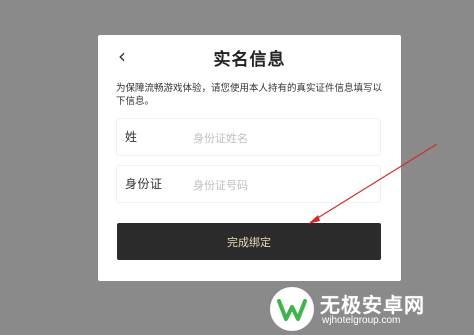 The width and height of the screenshot is (474, 335). I want to click on watermark-brand: 无极安卓网, so click(372, 305).